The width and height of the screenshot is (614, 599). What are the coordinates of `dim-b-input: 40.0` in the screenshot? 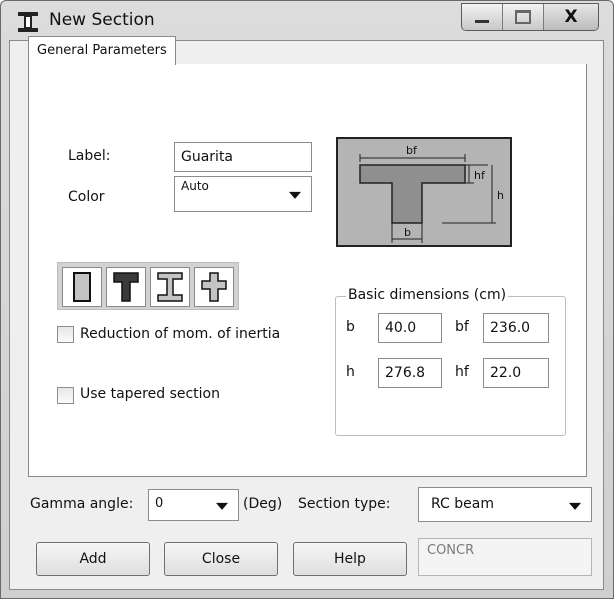 It's located at (410, 328).